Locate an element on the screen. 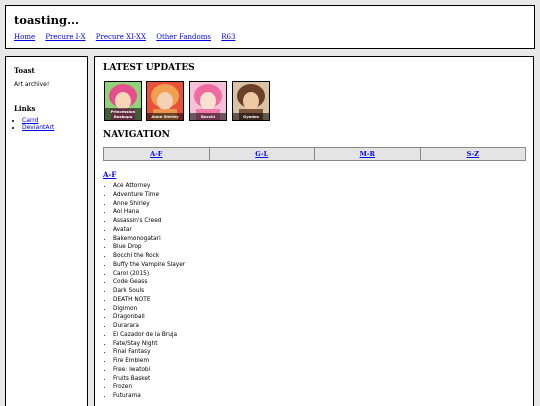 This screenshot has height=406, width=540. latest-updates-heading: LATEST UPDATES is located at coordinates (149, 68).